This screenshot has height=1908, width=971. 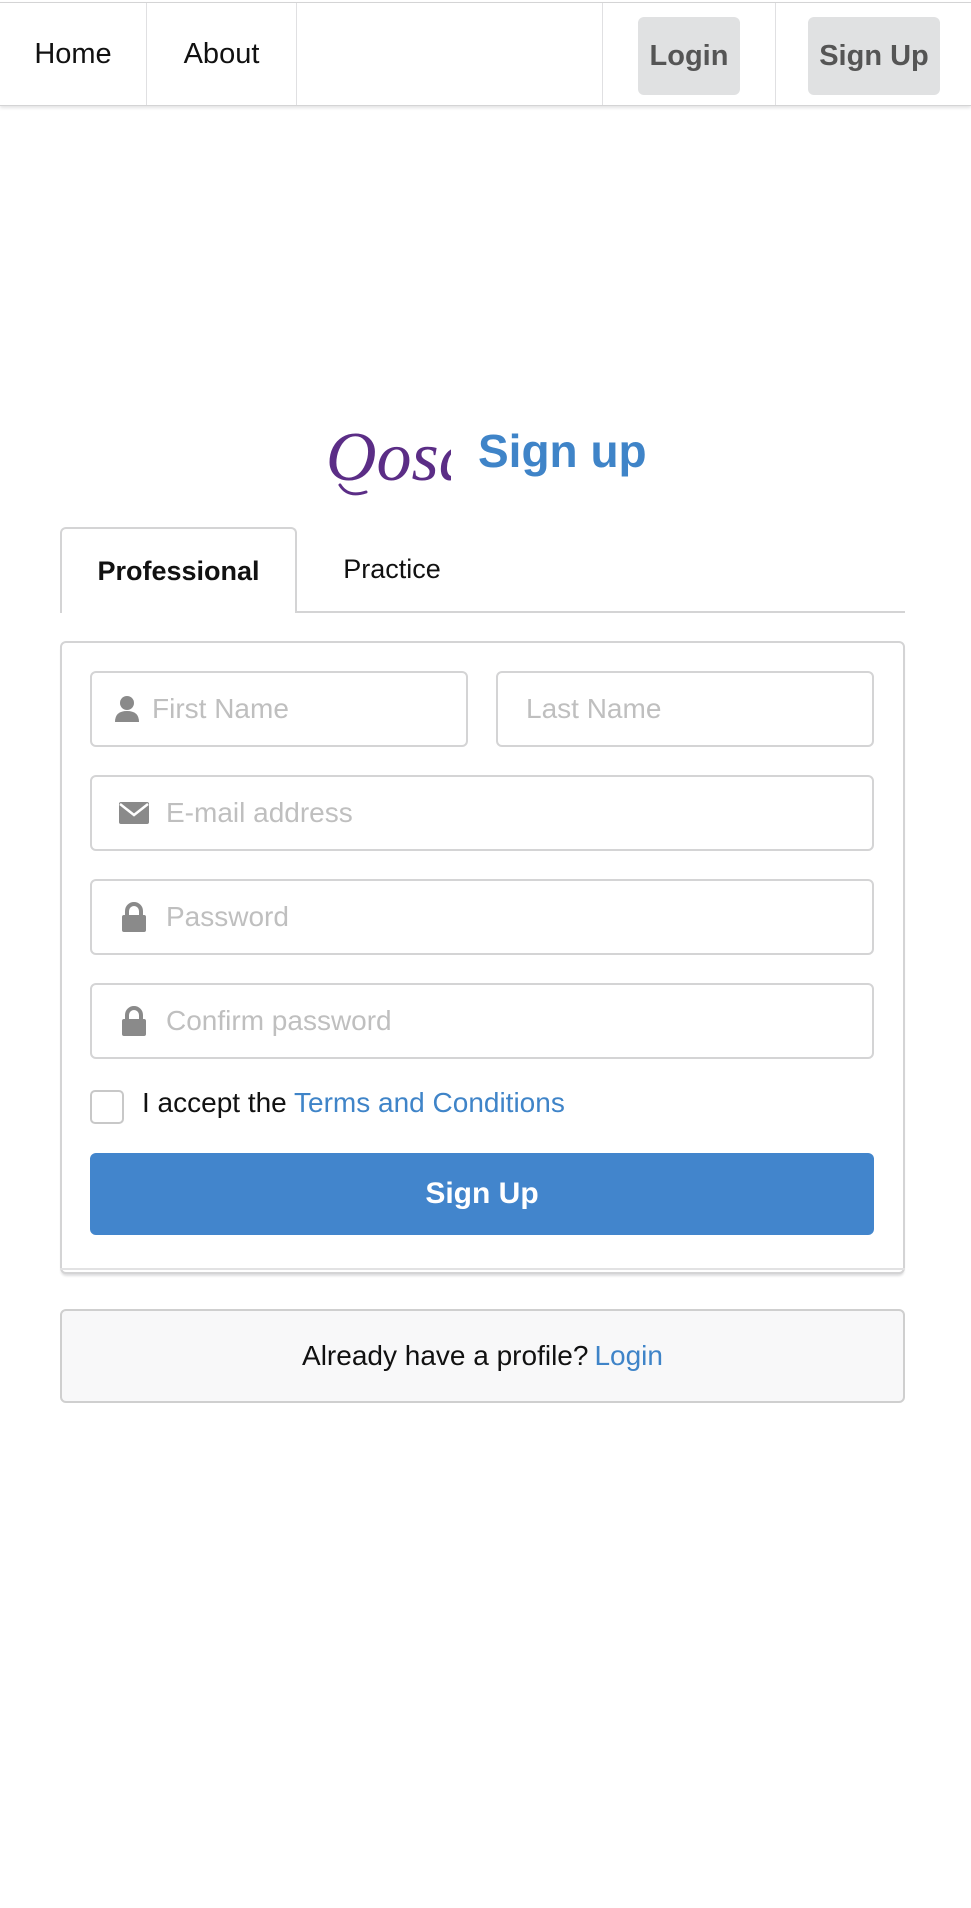 I want to click on terms-prefix: I accept the, so click(x=218, y=1102).